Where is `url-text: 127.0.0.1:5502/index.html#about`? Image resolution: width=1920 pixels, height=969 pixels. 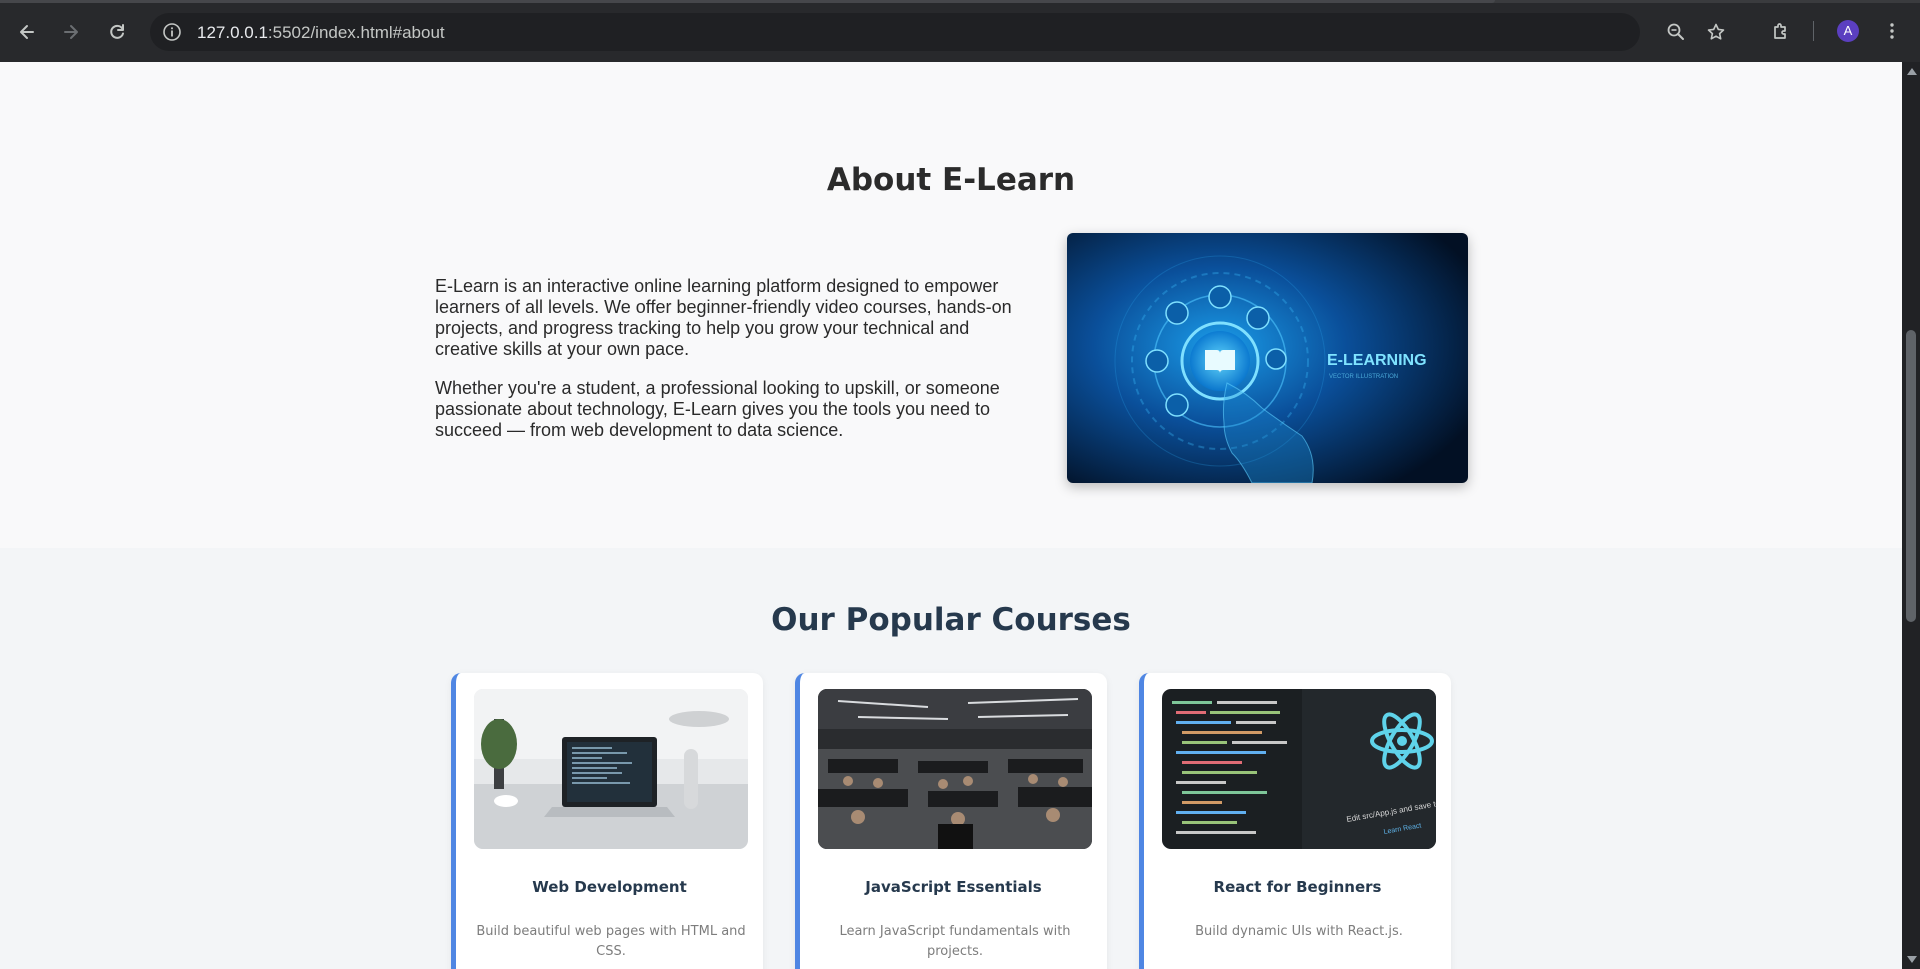
url-text: 127.0.0.1:5502/index.html#about is located at coordinates (321, 33).